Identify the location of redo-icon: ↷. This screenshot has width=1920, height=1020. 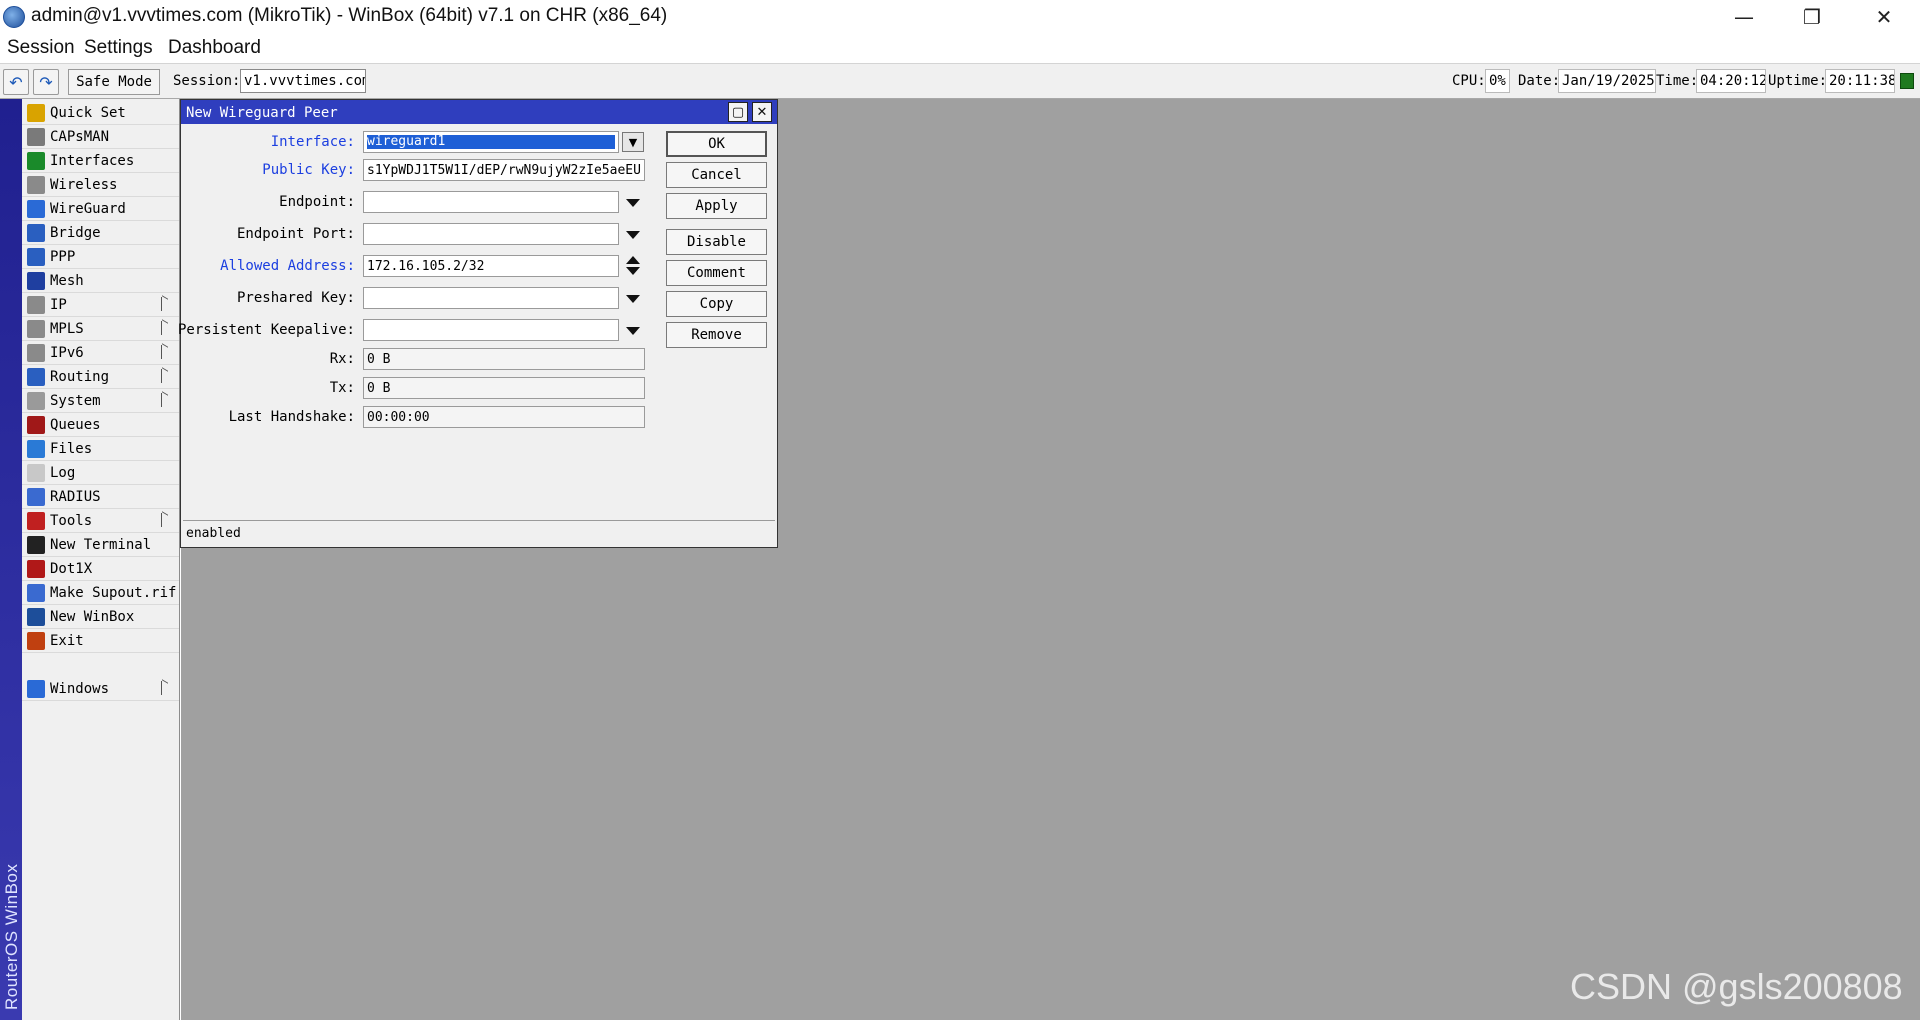
(46, 82).